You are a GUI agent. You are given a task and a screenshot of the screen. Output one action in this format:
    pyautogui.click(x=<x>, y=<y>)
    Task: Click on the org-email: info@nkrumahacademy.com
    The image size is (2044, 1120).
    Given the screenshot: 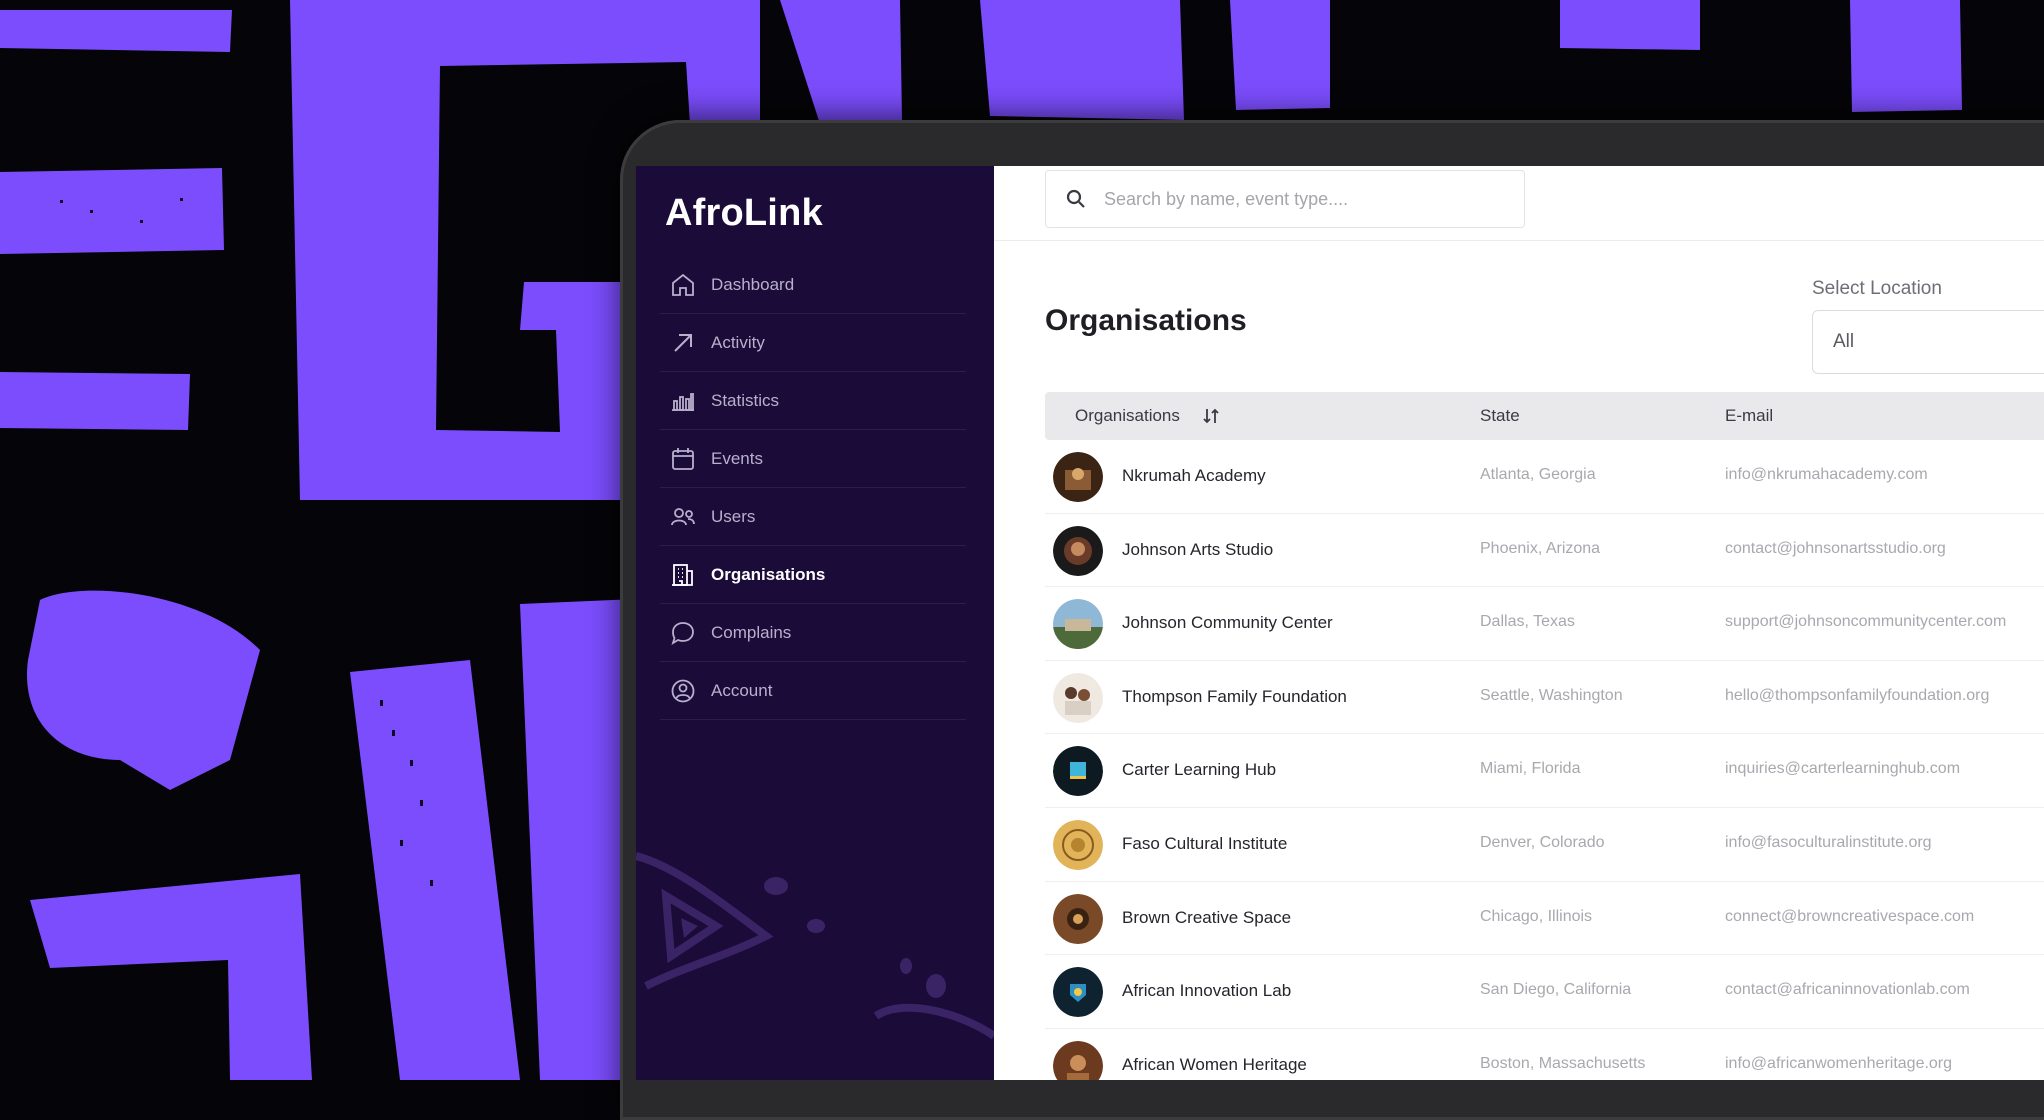 What is the action you would take?
    pyautogui.click(x=1826, y=474)
    